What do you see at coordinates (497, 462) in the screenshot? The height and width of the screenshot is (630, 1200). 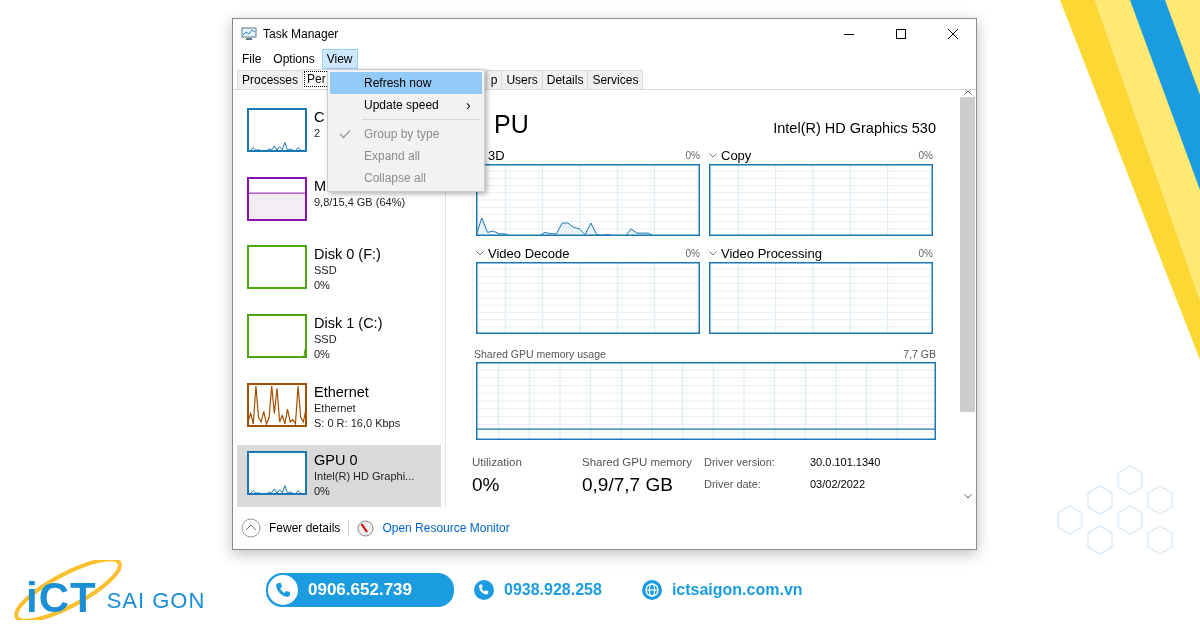 I see `stat-label: Utilization` at bounding box center [497, 462].